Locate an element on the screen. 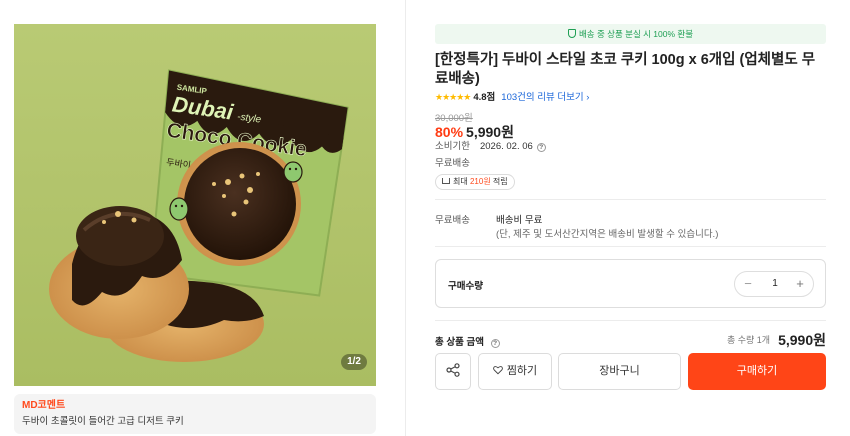 This screenshot has height=436, width=850. points-badge: 최대 210원 적립 is located at coordinates (475, 182).